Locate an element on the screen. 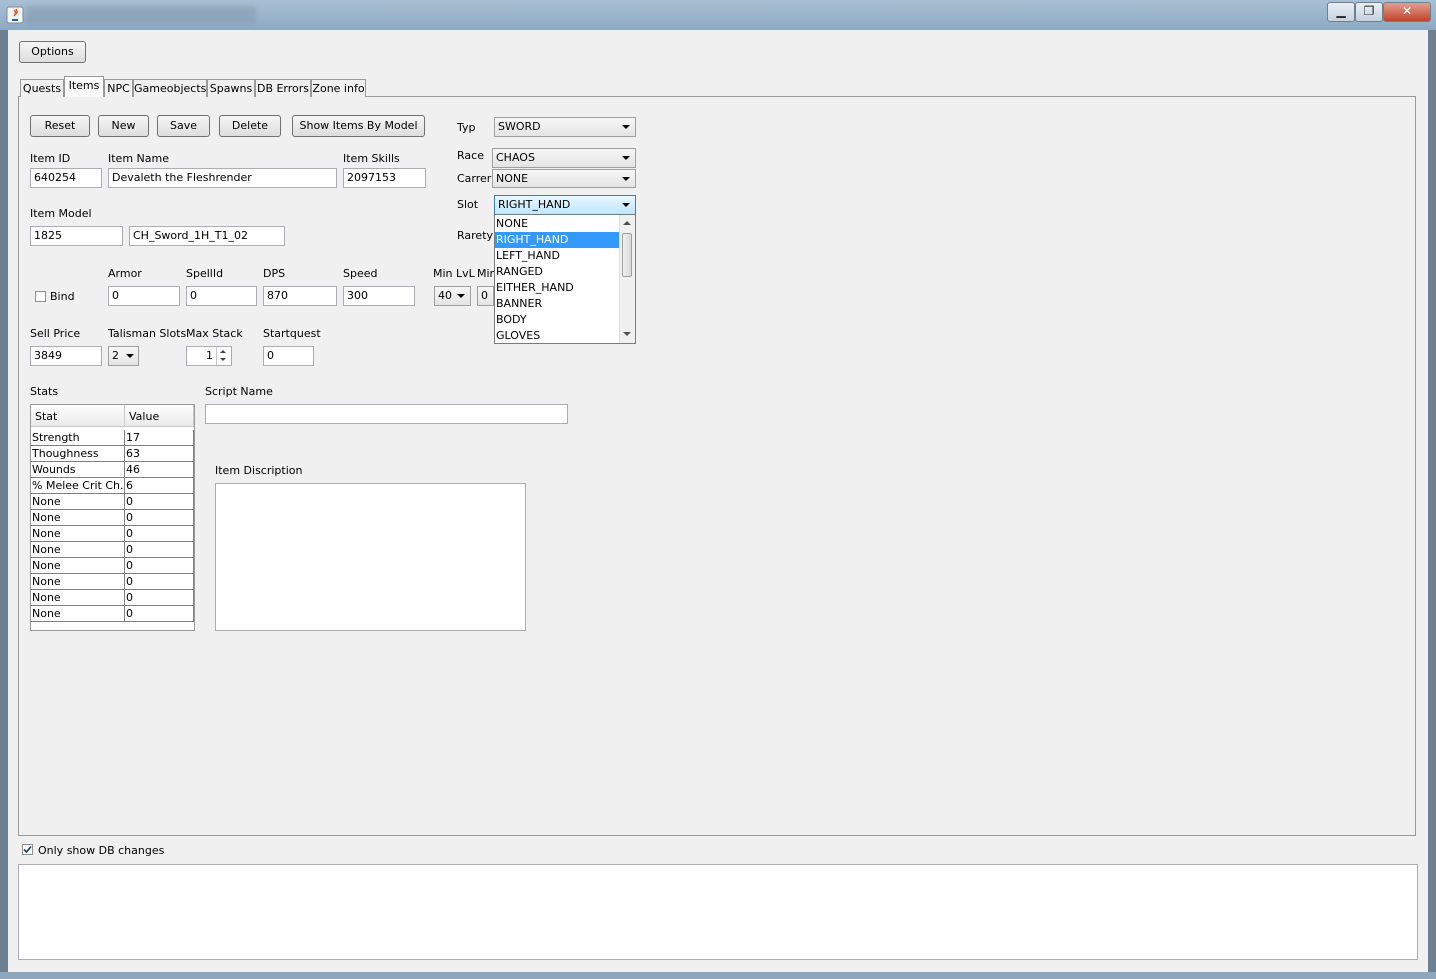  dropdown-scrollbar is located at coordinates (627, 279).